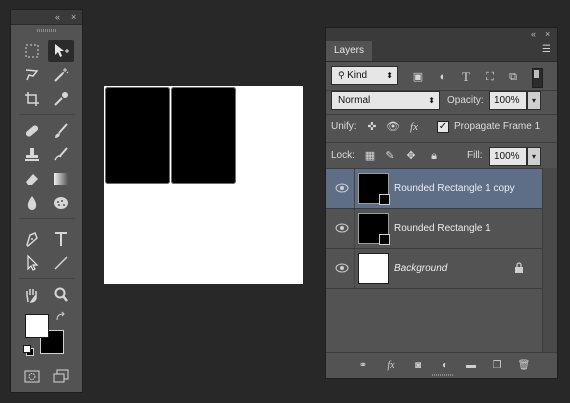 The width and height of the screenshot is (570, 403). I want to click on unify-label: Unify:, so click(344, 126).